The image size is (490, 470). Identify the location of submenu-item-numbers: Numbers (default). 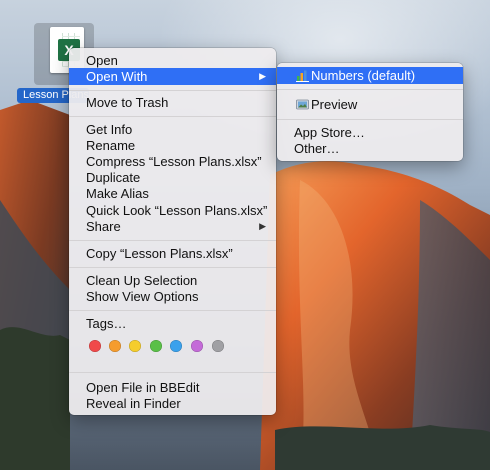
(370, 75).